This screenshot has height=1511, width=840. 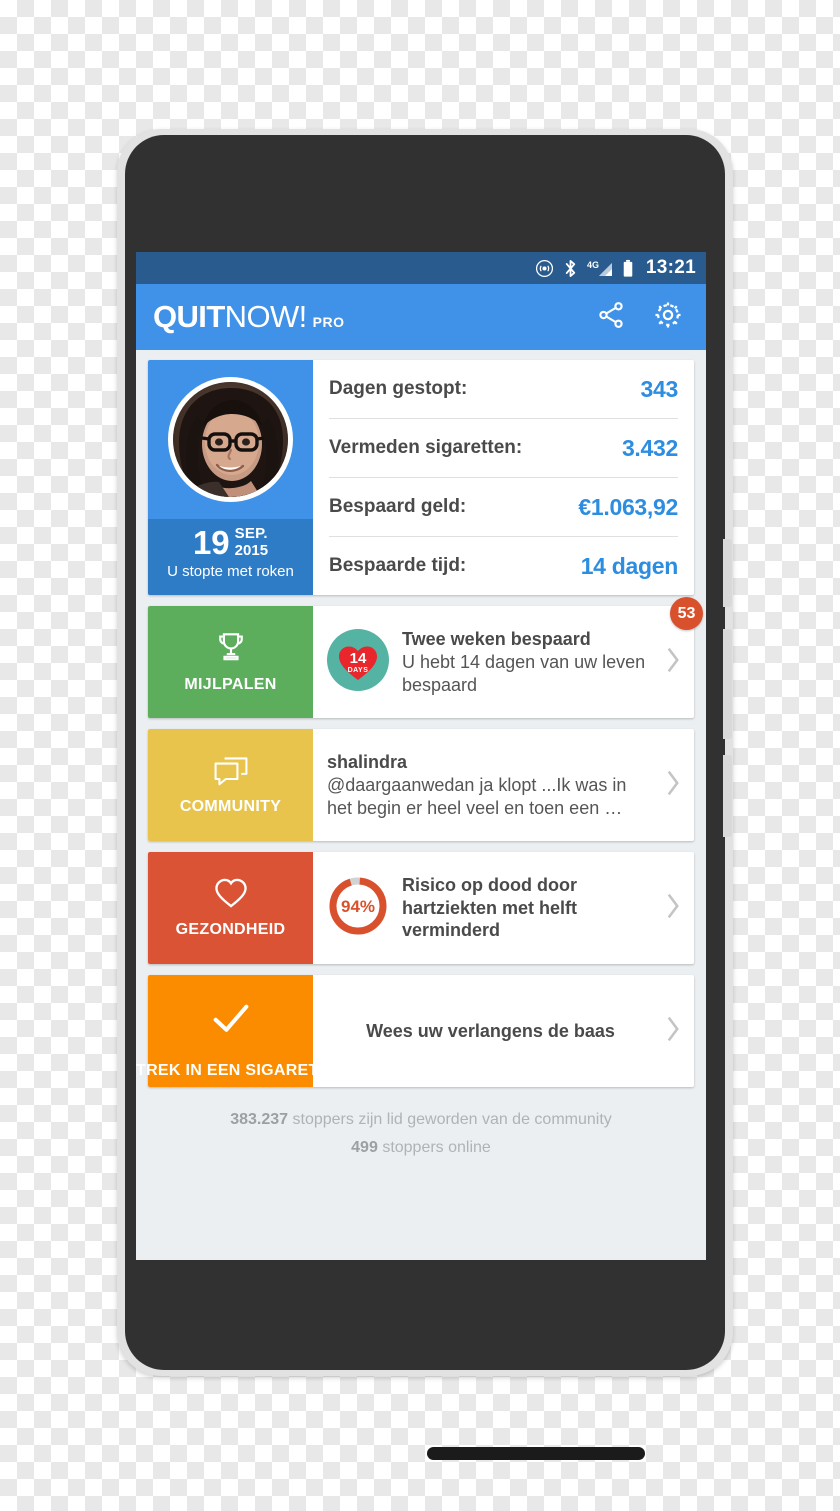 I want to click on share-icon, so click(x=611, y=317).